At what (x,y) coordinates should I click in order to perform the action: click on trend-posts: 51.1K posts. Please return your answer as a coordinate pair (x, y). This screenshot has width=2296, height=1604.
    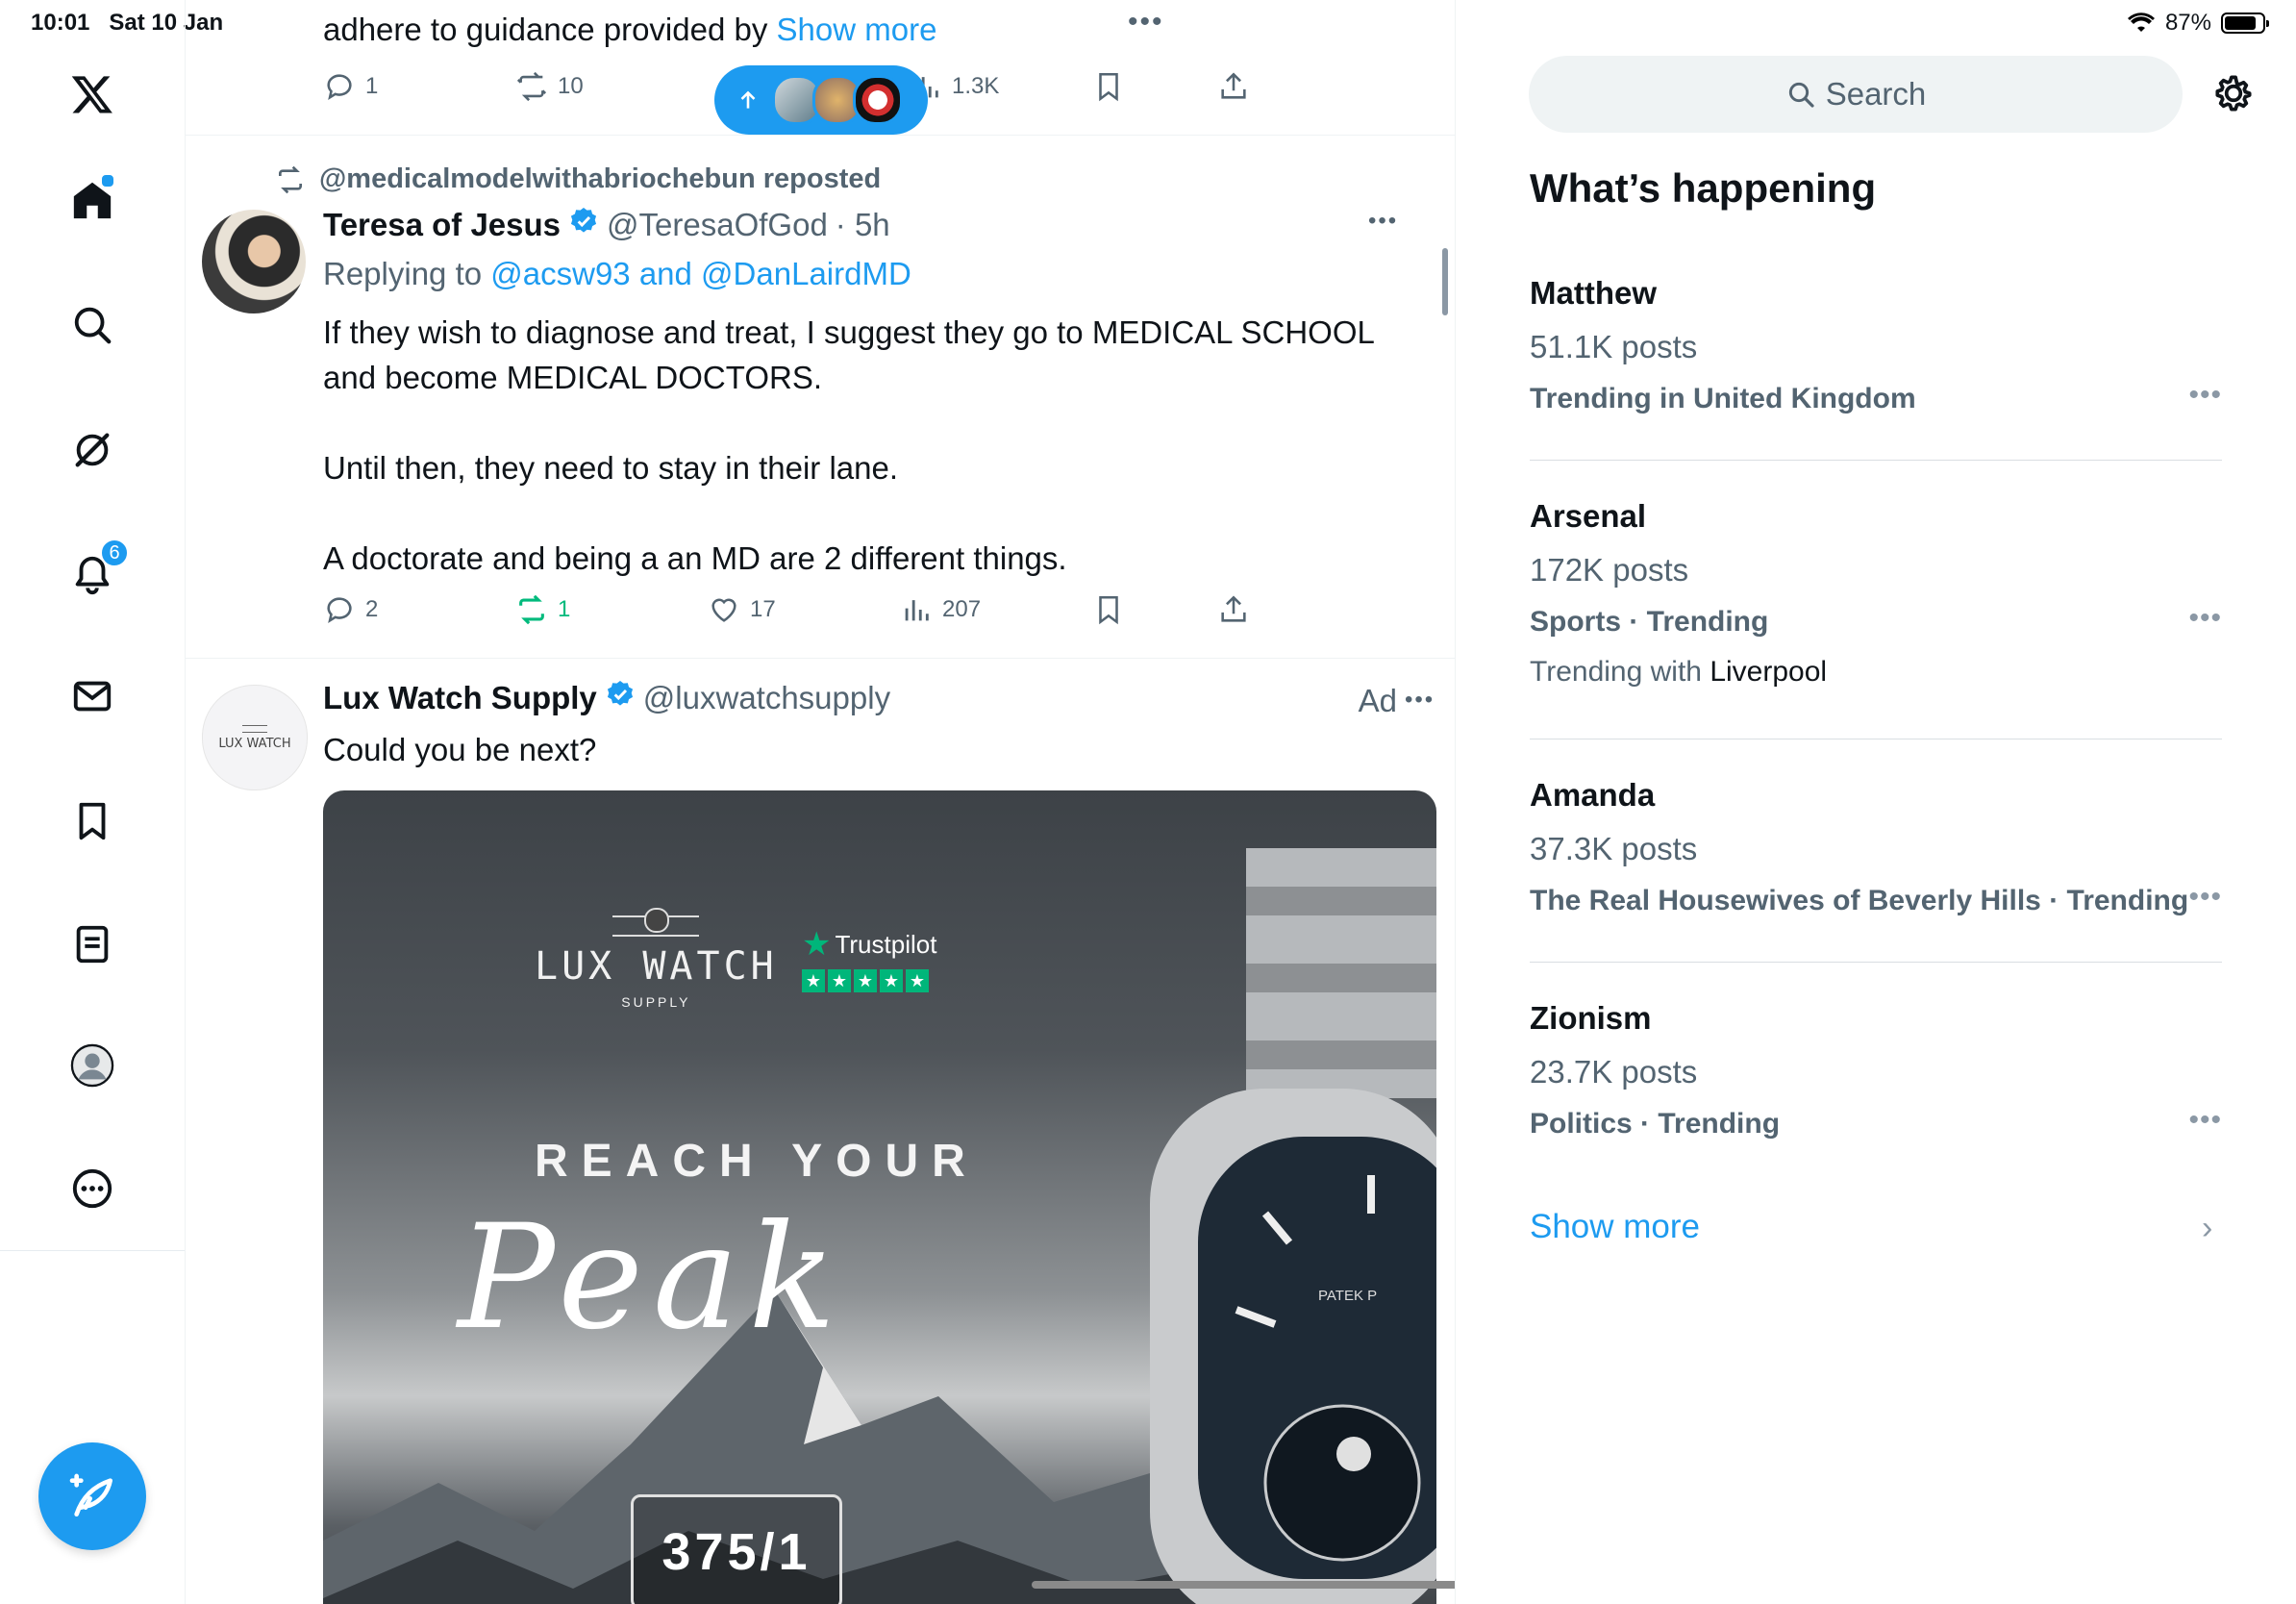
    Looking at the image, I should click on (1614, 346).